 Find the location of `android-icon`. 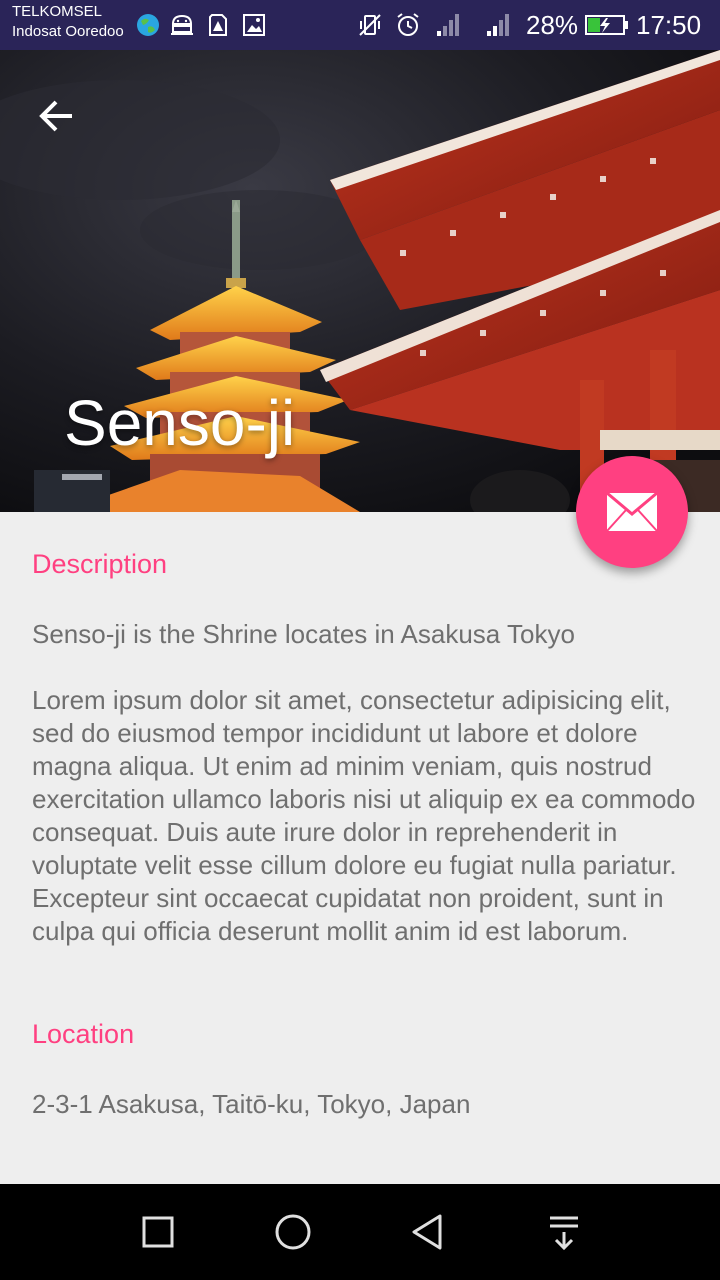

android-icon is located at coordinates (182, 24).